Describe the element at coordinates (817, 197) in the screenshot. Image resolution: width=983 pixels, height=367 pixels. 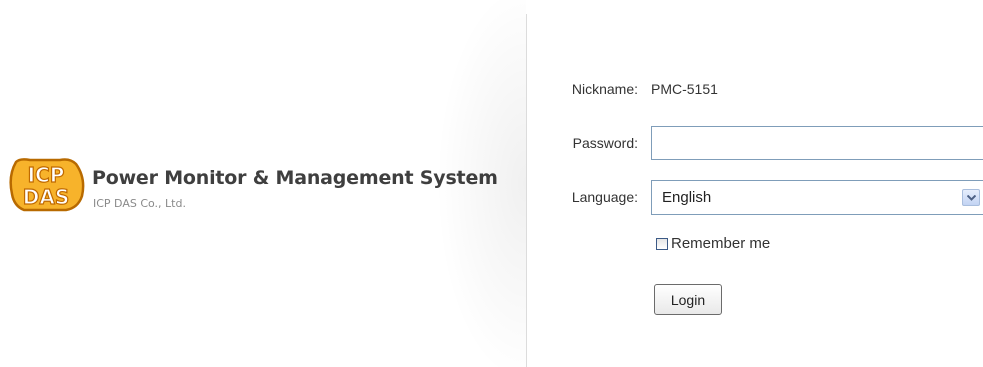
I see `language-select: English` at that location.